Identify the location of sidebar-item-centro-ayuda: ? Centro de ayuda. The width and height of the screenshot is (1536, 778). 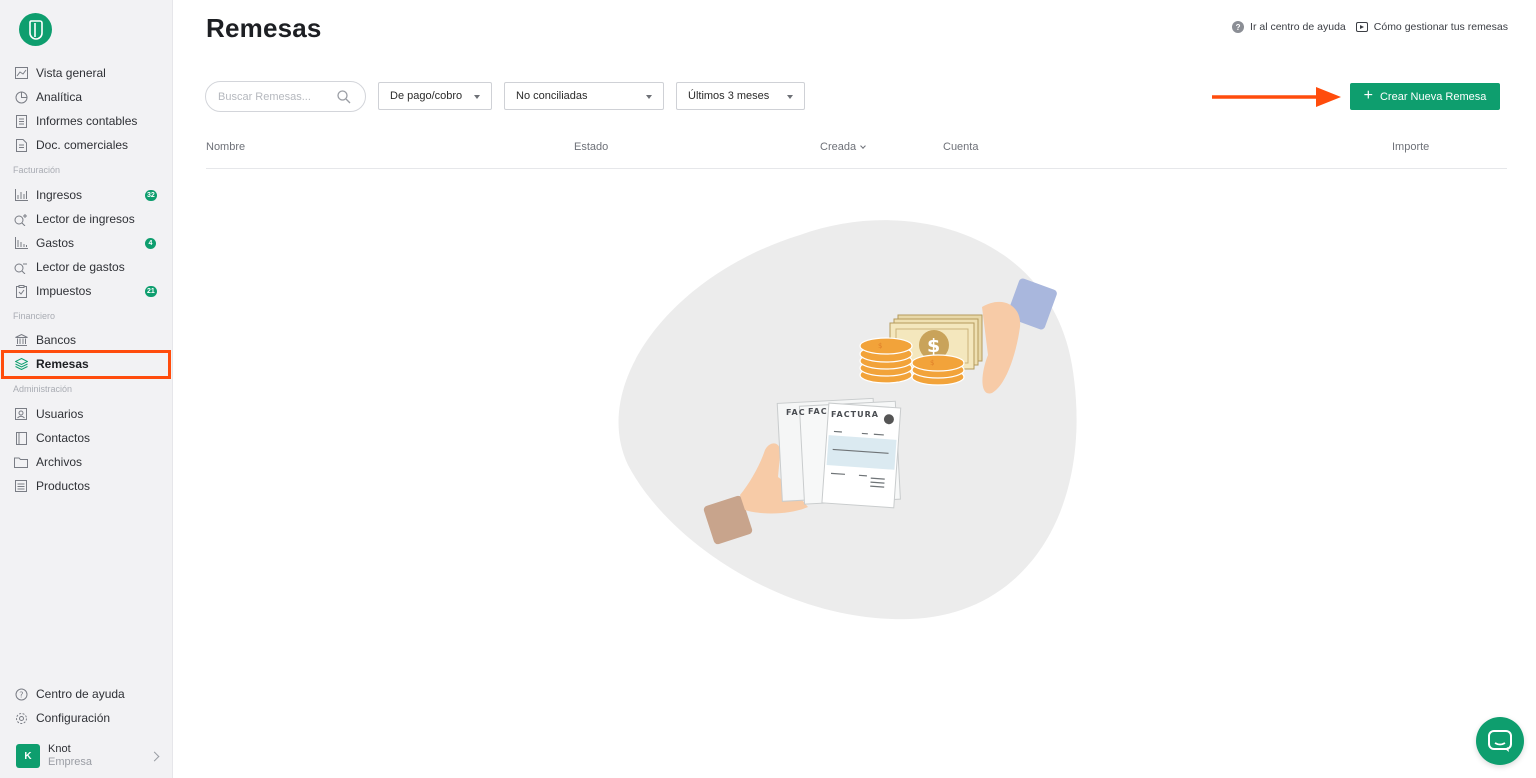
(86, 694).